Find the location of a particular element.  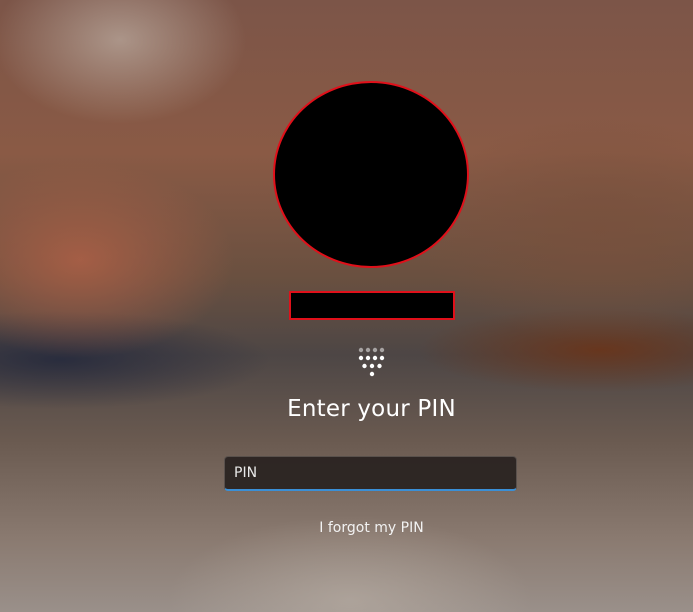

pin-input is located at coordinates (370, 473).